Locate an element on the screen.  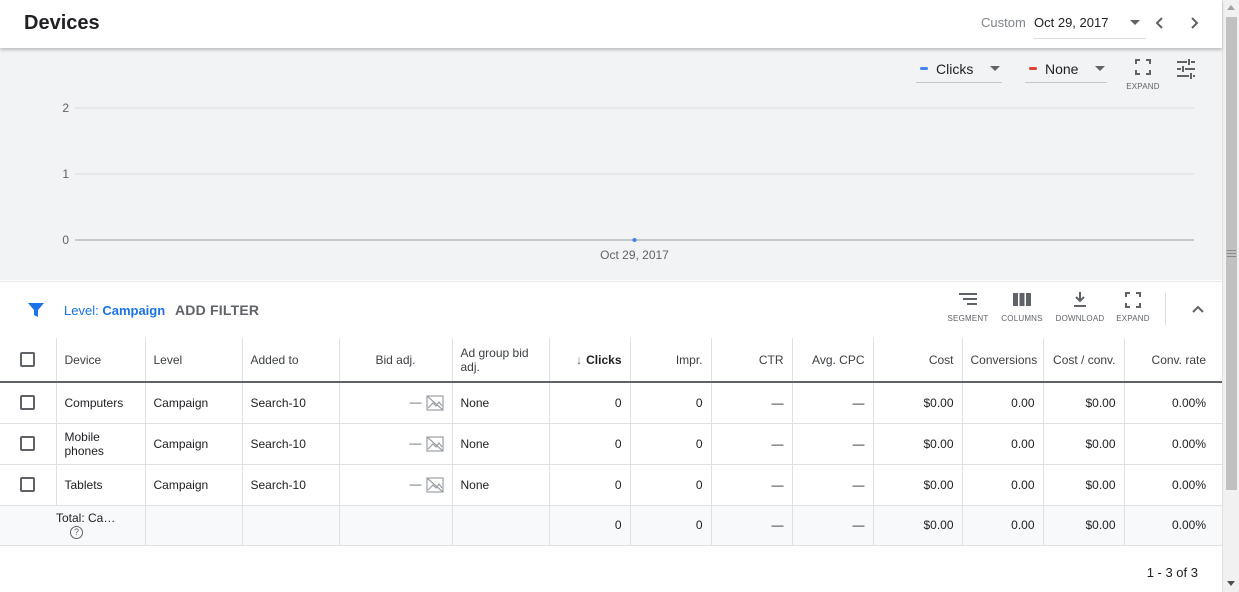
metric1-swatch is located at coordinates (924, 68).